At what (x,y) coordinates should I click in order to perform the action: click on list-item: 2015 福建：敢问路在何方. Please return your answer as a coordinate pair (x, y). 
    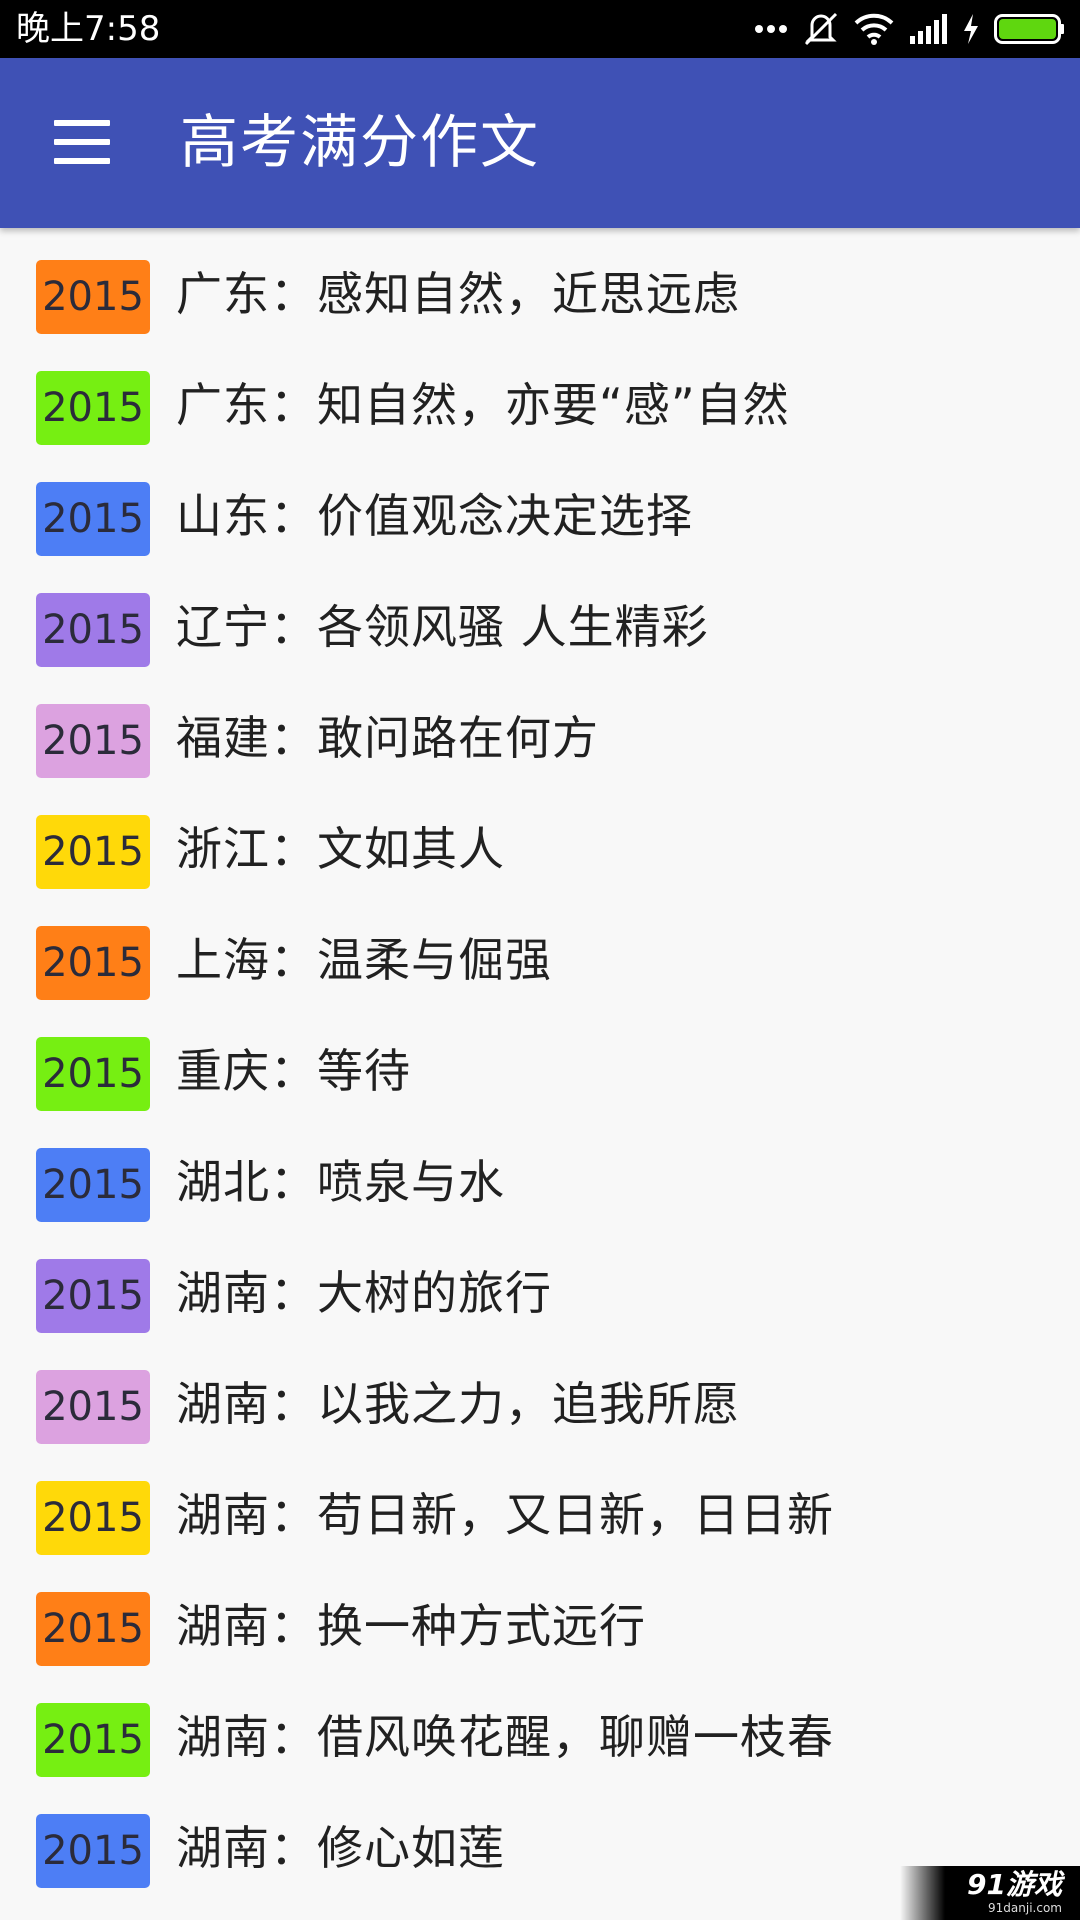
    Looking at the image, I should click on (540, 727).